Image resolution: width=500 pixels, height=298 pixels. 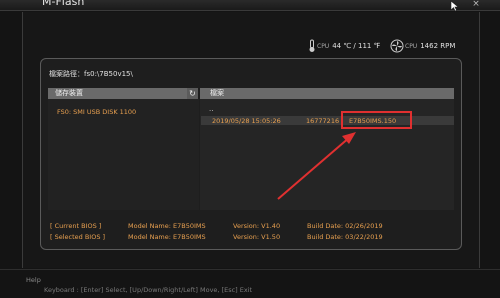 I want to click on cpu-fan-speed: CPU 1462 RPM, so click(x=430, y=46).